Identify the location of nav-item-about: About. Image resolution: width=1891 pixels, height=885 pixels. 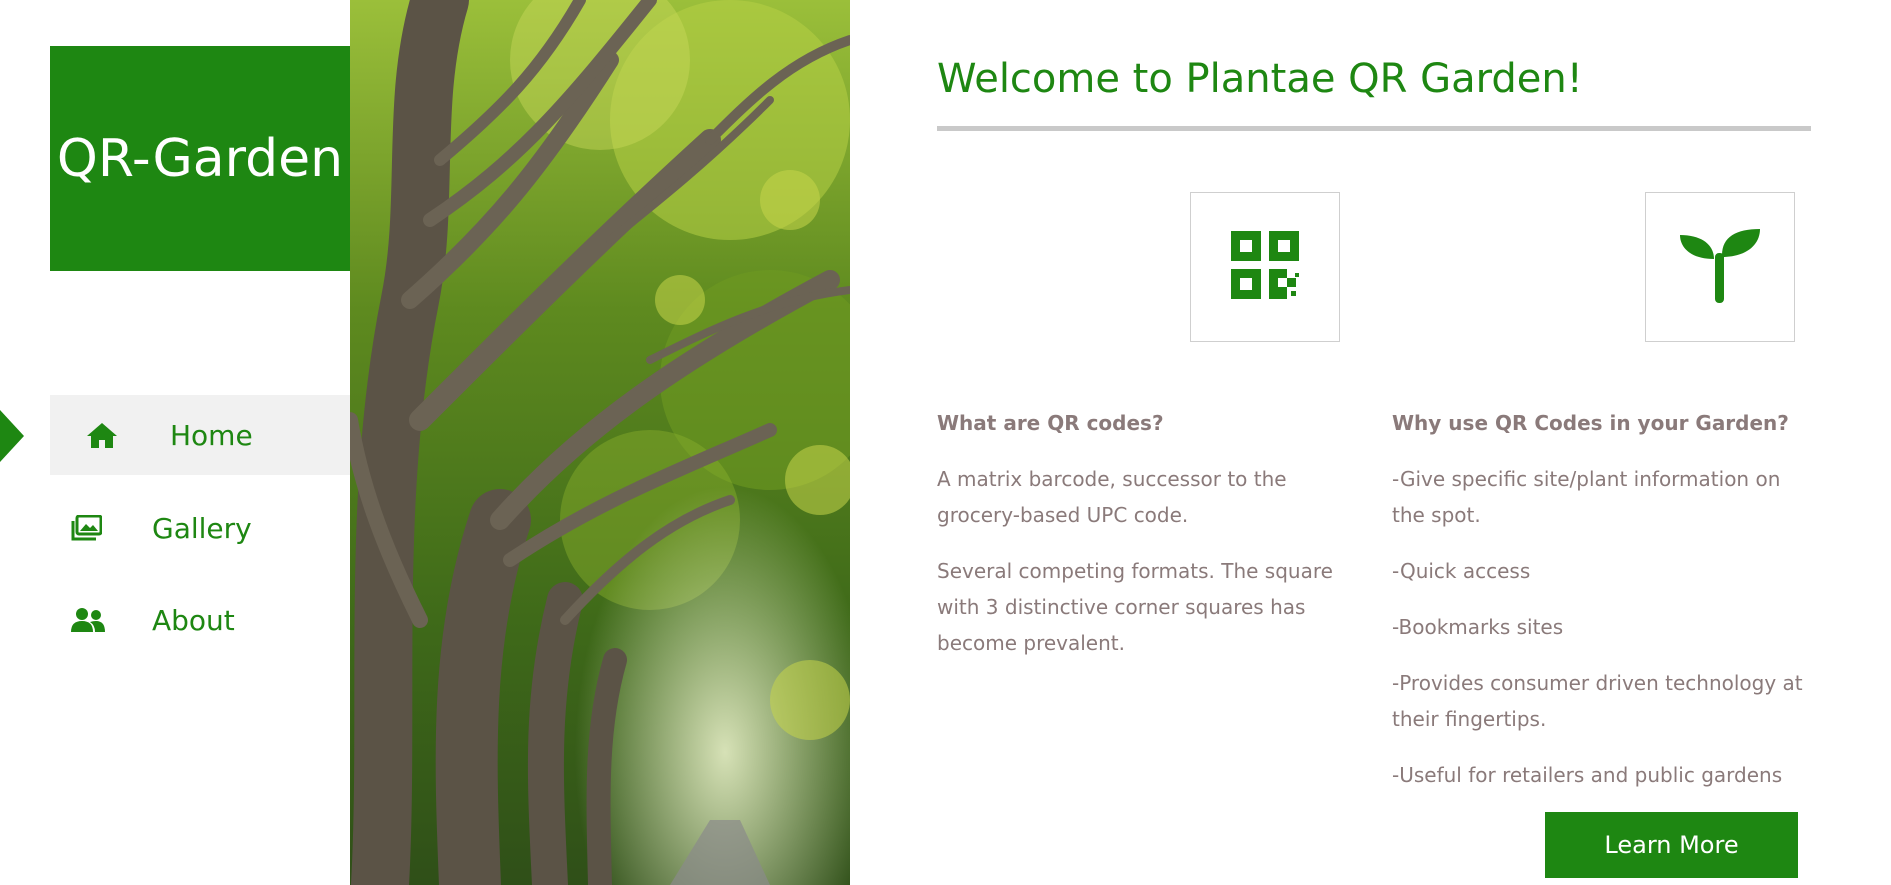
(200, 620).